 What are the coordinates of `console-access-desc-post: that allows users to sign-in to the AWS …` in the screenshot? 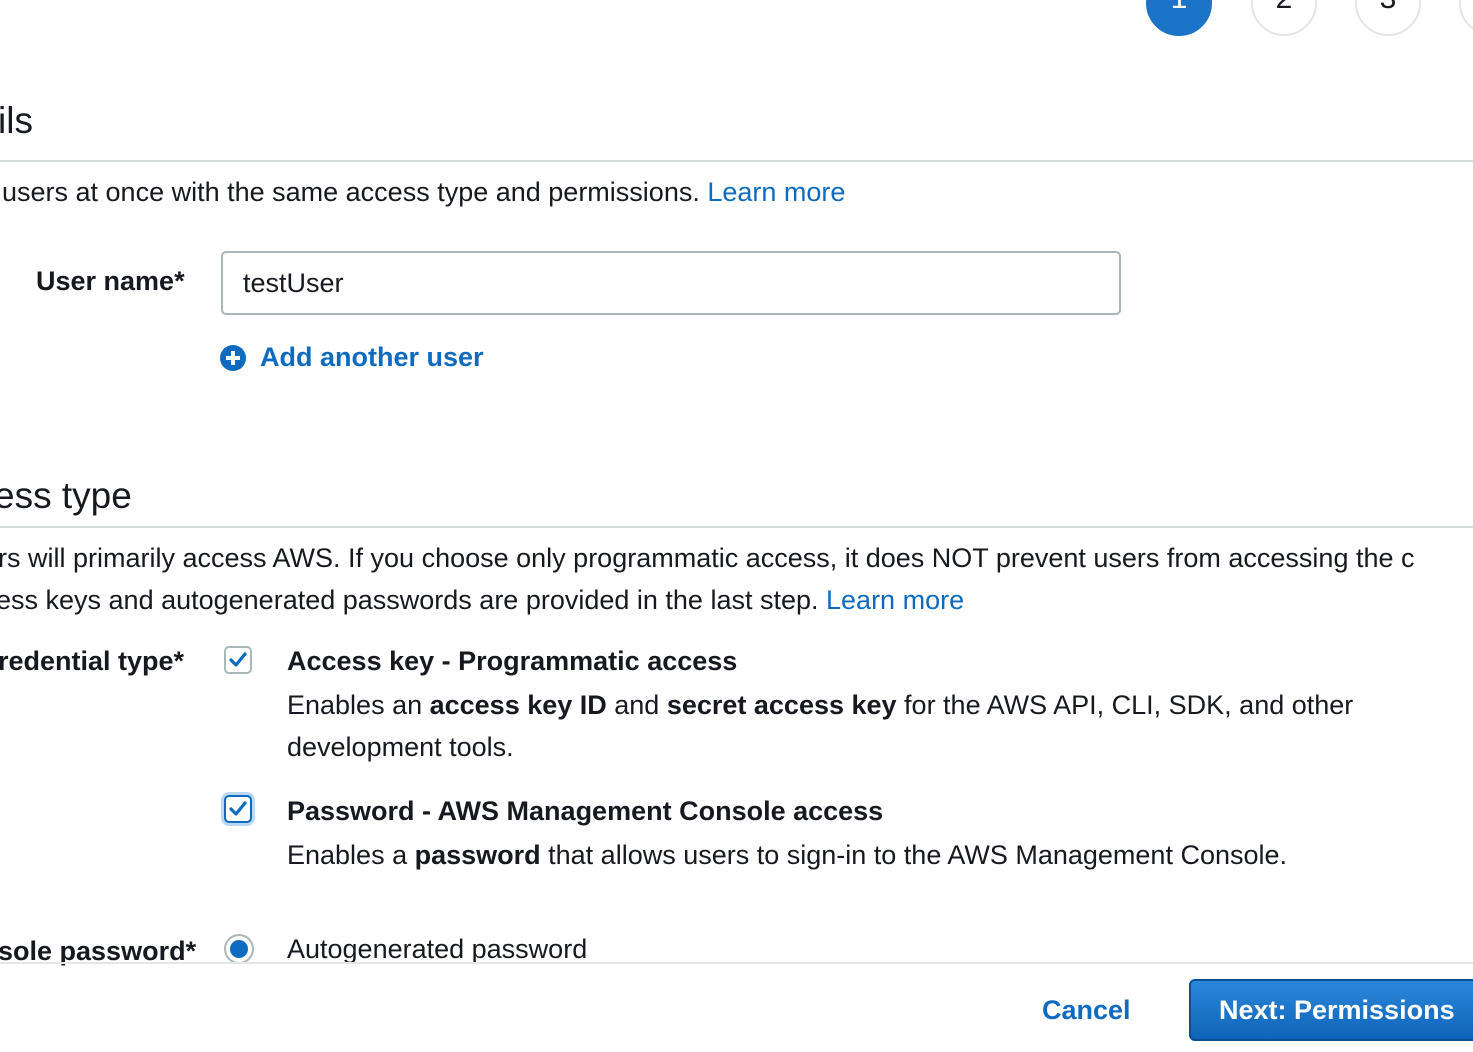 It's located at (914, 855).